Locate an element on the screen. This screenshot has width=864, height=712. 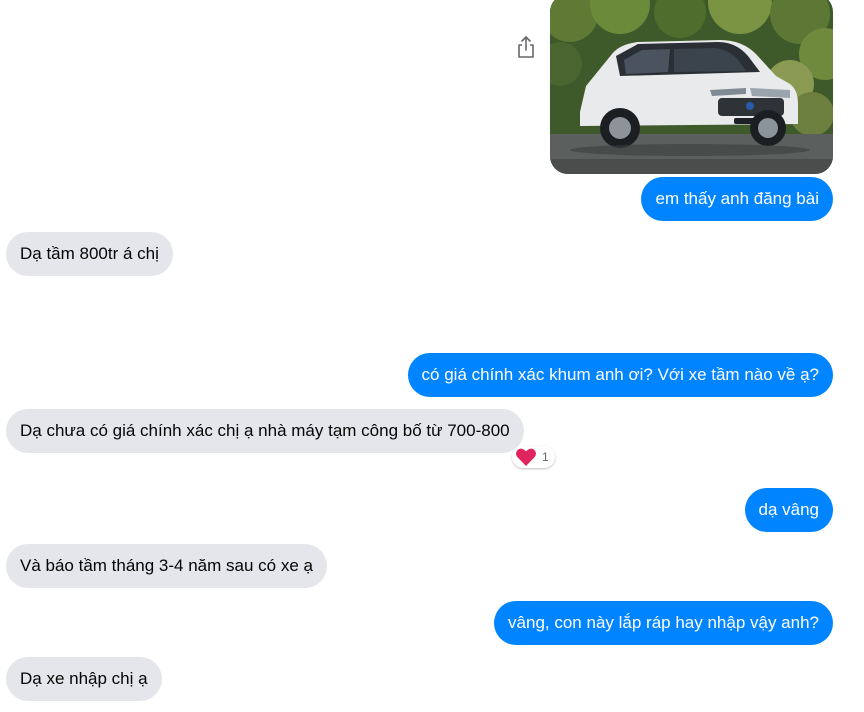
heart-icon is located at coordinates (526, 457).